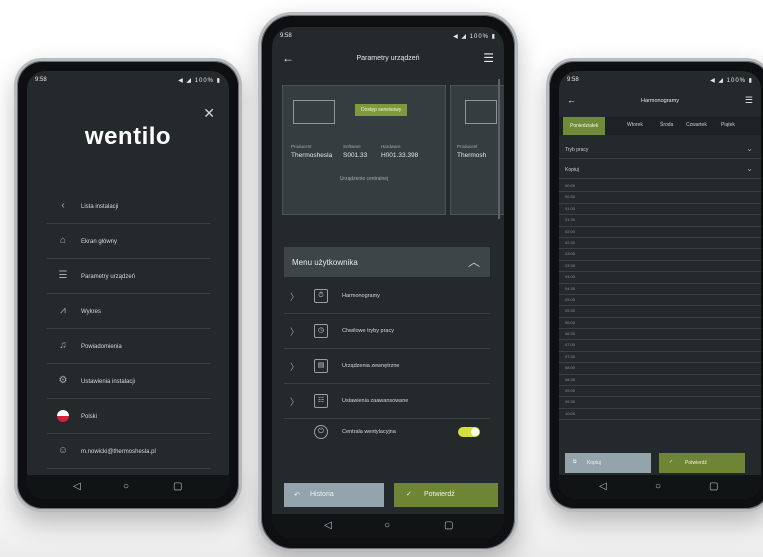 The height and width of the screenshot is (557, 763). Describe the element at coordinates (608, 463) in the screenshot. I see `copy-button: ⧉ Kopiuj` at that location.